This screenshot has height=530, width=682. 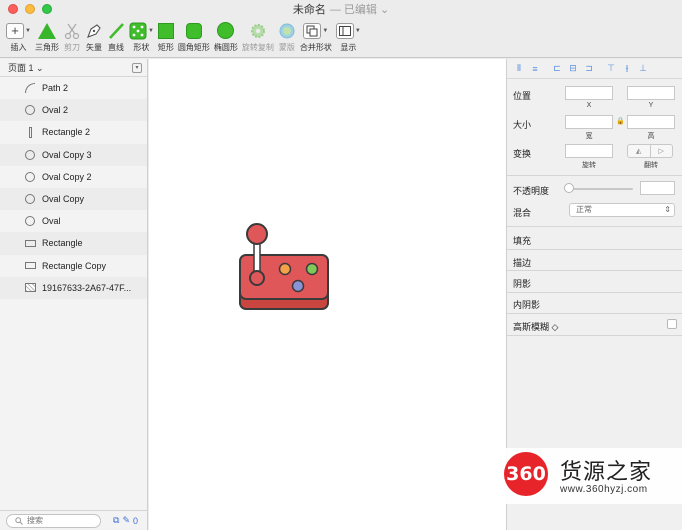 I want to click on layer-search, so click(x=53, y=520).